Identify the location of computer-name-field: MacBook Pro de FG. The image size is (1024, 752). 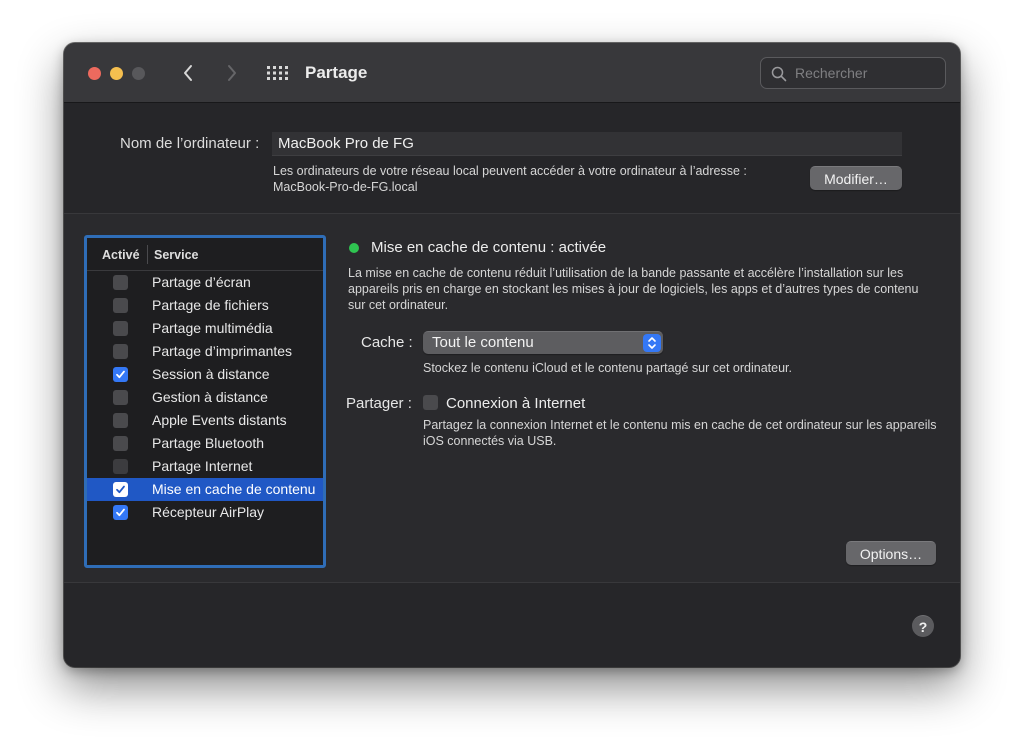
(587, 144).